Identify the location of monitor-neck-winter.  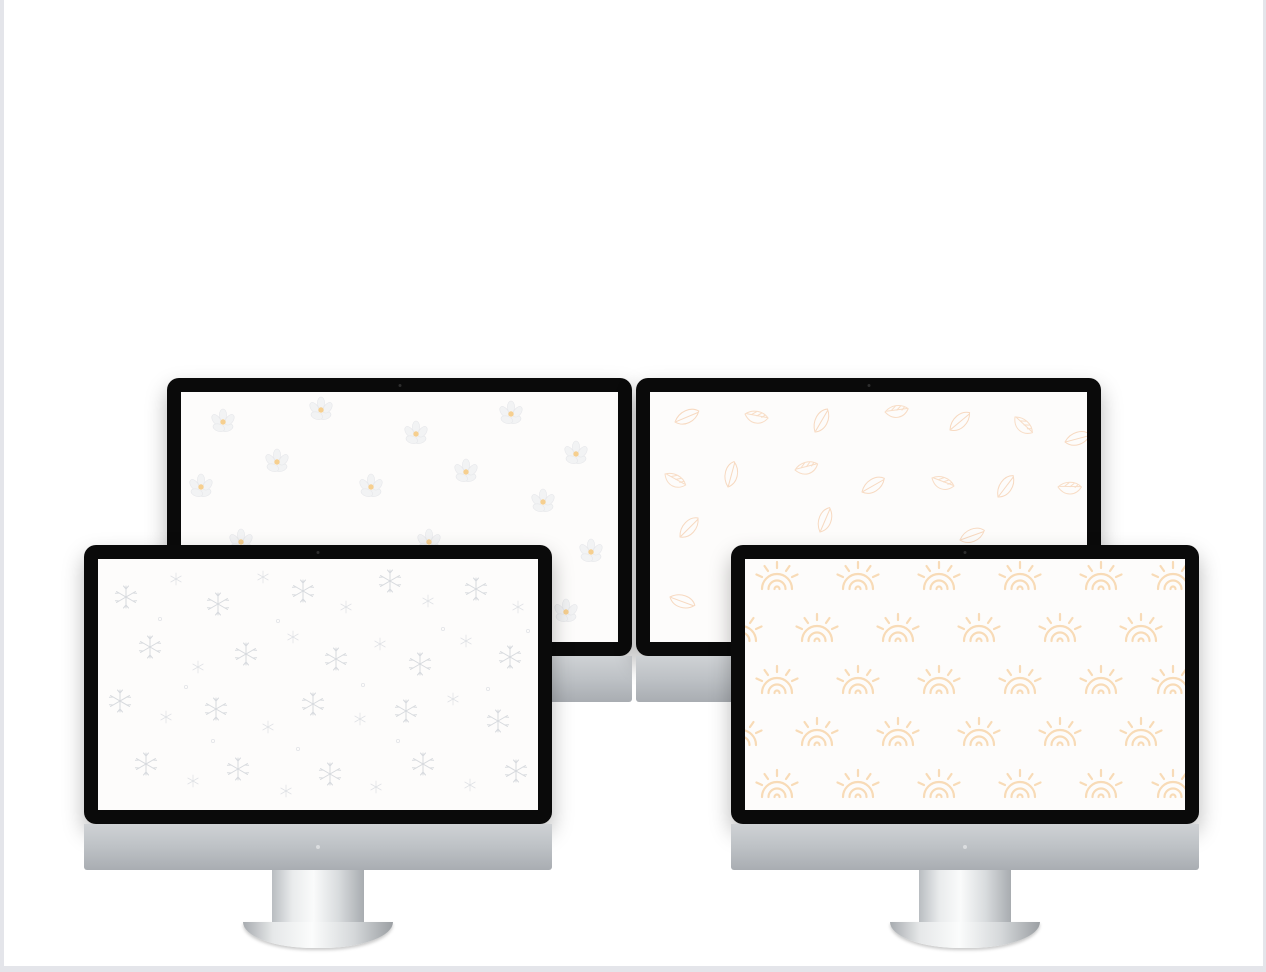
(318, 896).